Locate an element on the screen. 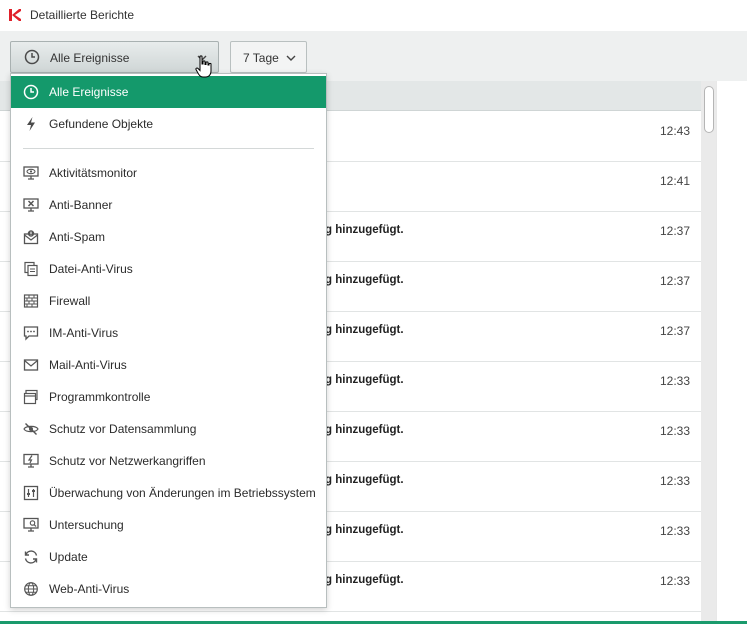 The width and height of the screenshot is (747, 624). menu-item-web-anti-virus: Web-Anti-Virus is located at coordinates (168, 589).